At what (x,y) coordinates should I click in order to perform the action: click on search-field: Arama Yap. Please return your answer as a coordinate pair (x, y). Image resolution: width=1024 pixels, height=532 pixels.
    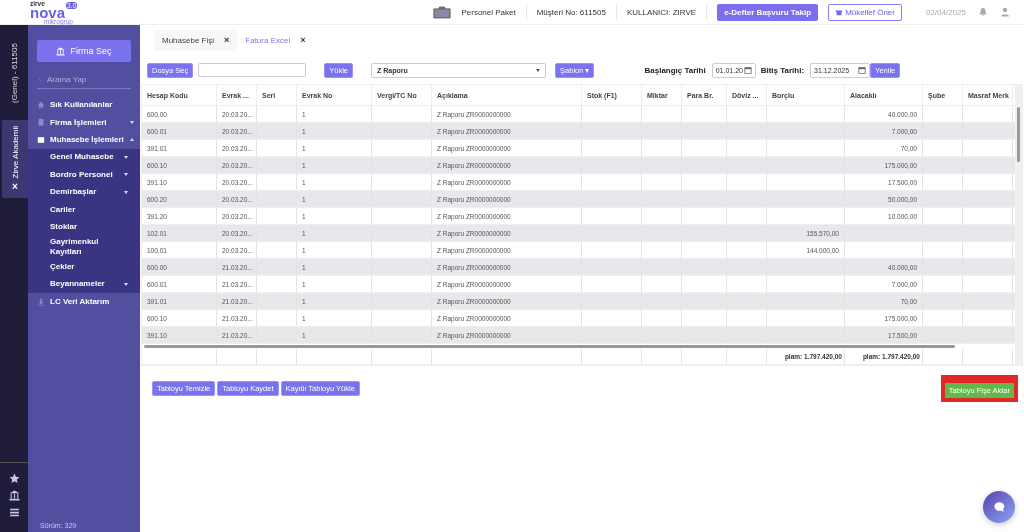
    Looking at the image, I should click on (89, 79).